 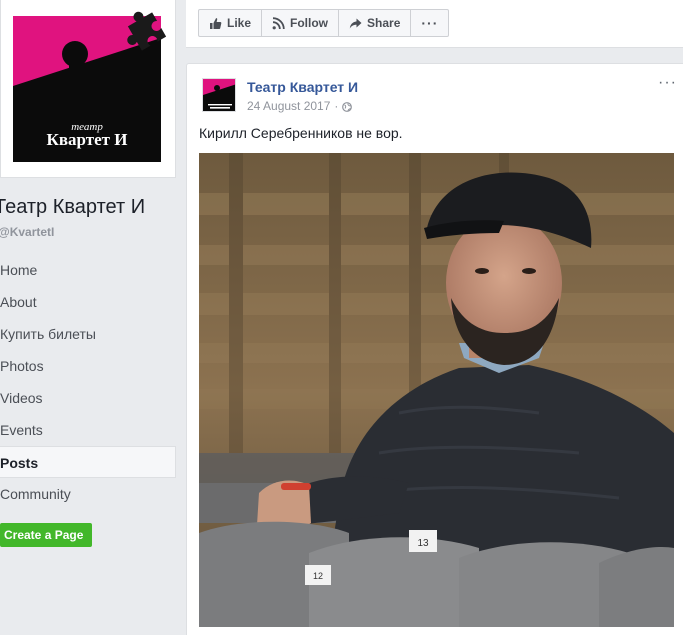 I want to click on nav-item-videos: Videos, so click(x=88, y=398).